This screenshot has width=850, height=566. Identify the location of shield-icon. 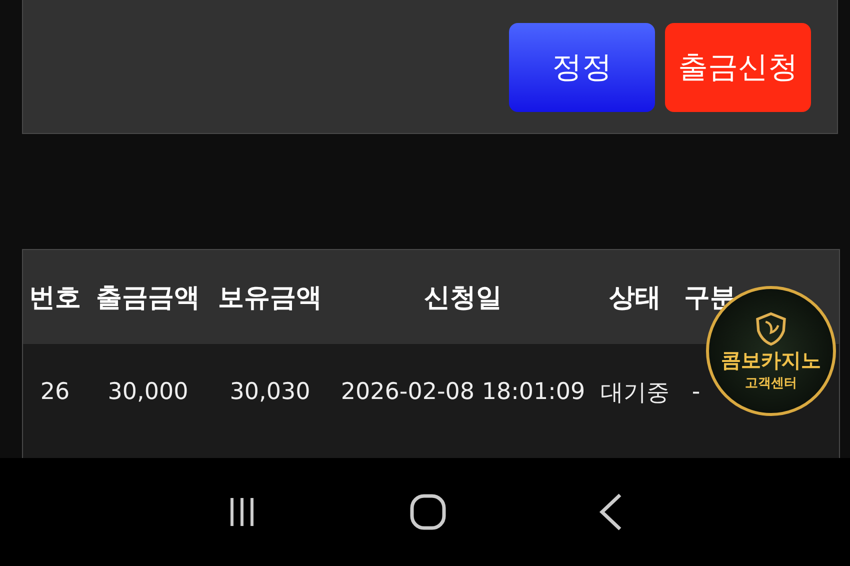
(771, 328).